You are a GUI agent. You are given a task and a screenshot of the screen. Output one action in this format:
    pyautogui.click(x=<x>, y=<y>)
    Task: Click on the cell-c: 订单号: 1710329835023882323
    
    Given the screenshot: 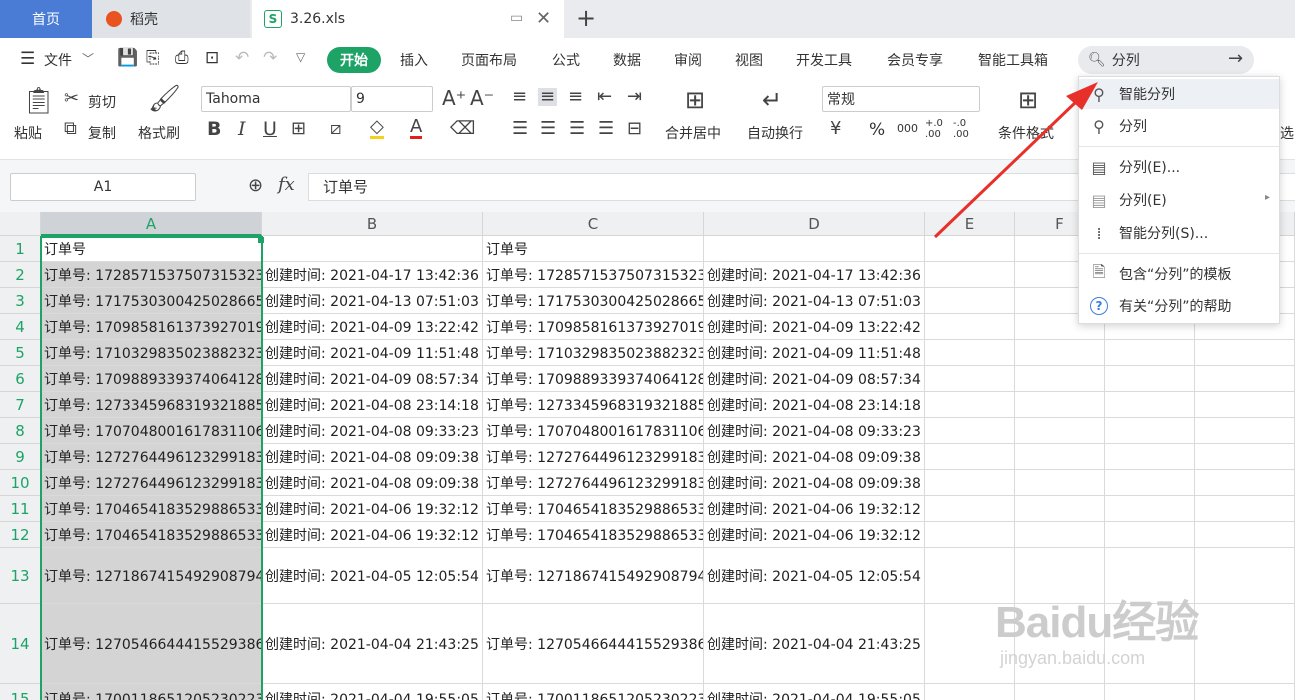 What is the action you would take?
    pyautogui.click(x=593, y=353)
    